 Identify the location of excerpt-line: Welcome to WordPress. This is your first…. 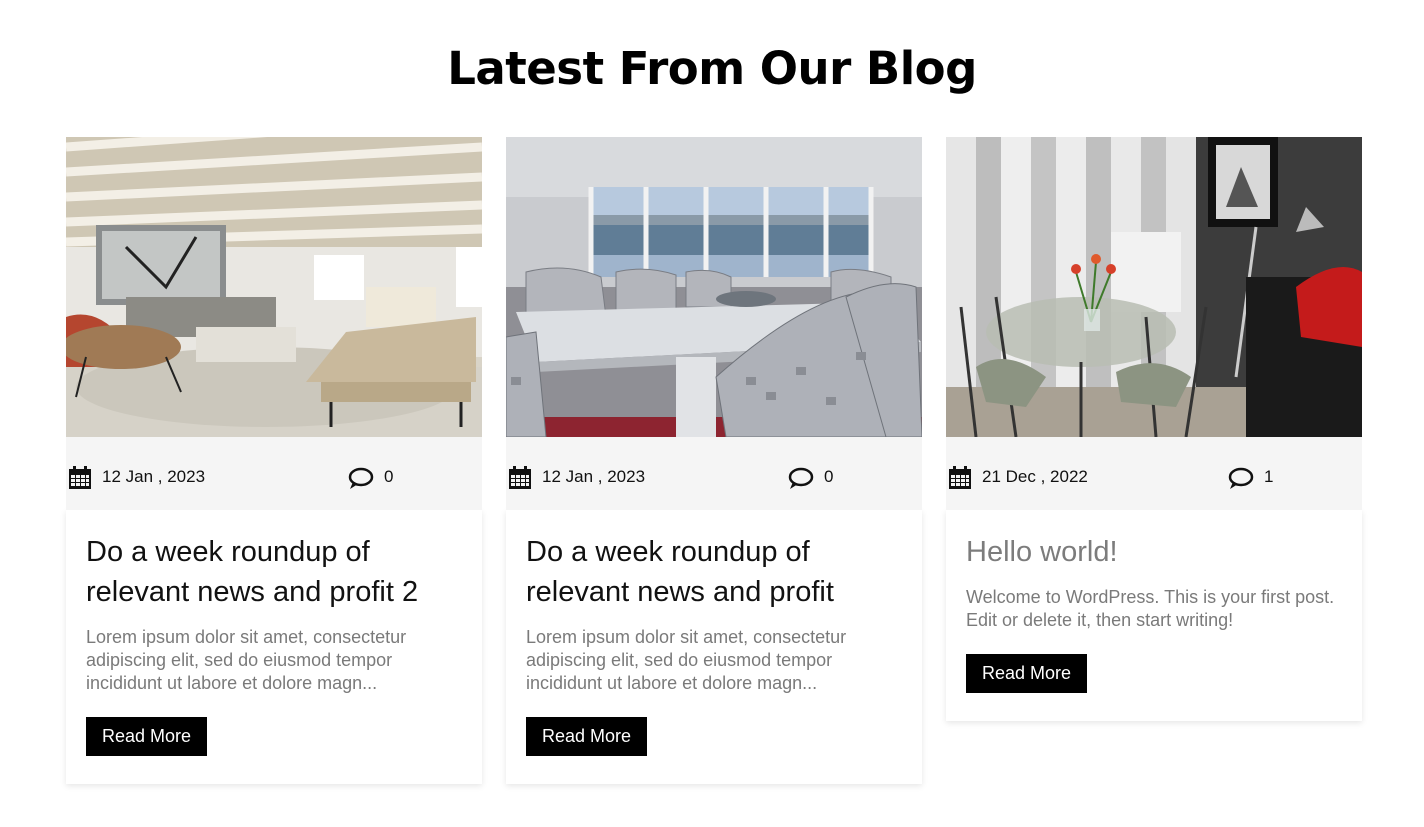
(1150, 597).